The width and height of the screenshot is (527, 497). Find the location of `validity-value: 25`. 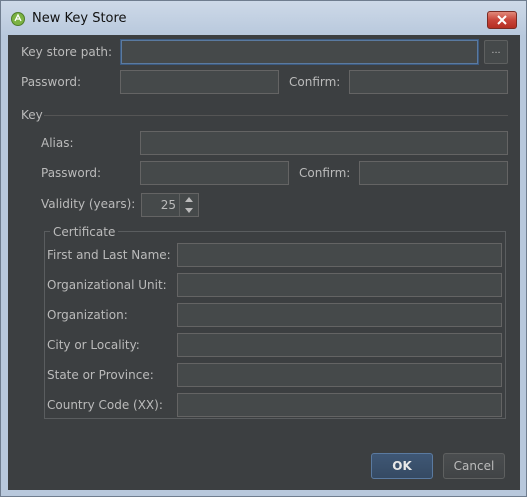

validity-value: 25 is located at coordinates (168, 205).